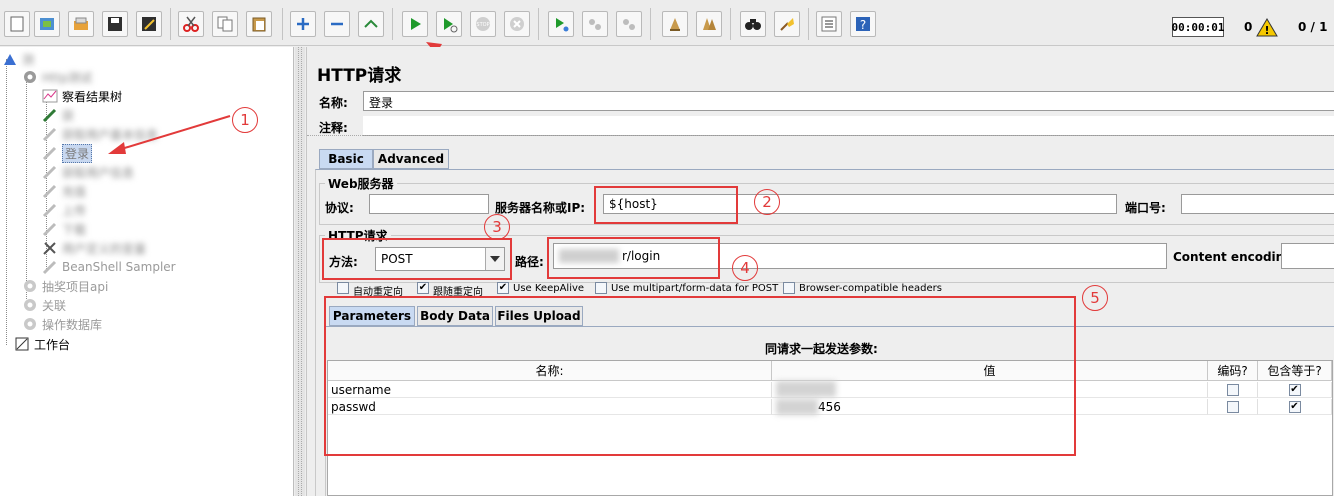  What do you see at coordinates (1233, 371) in the screenshot?
I see `col-header-encode: 编码?` at bounding box center [1233, 371].